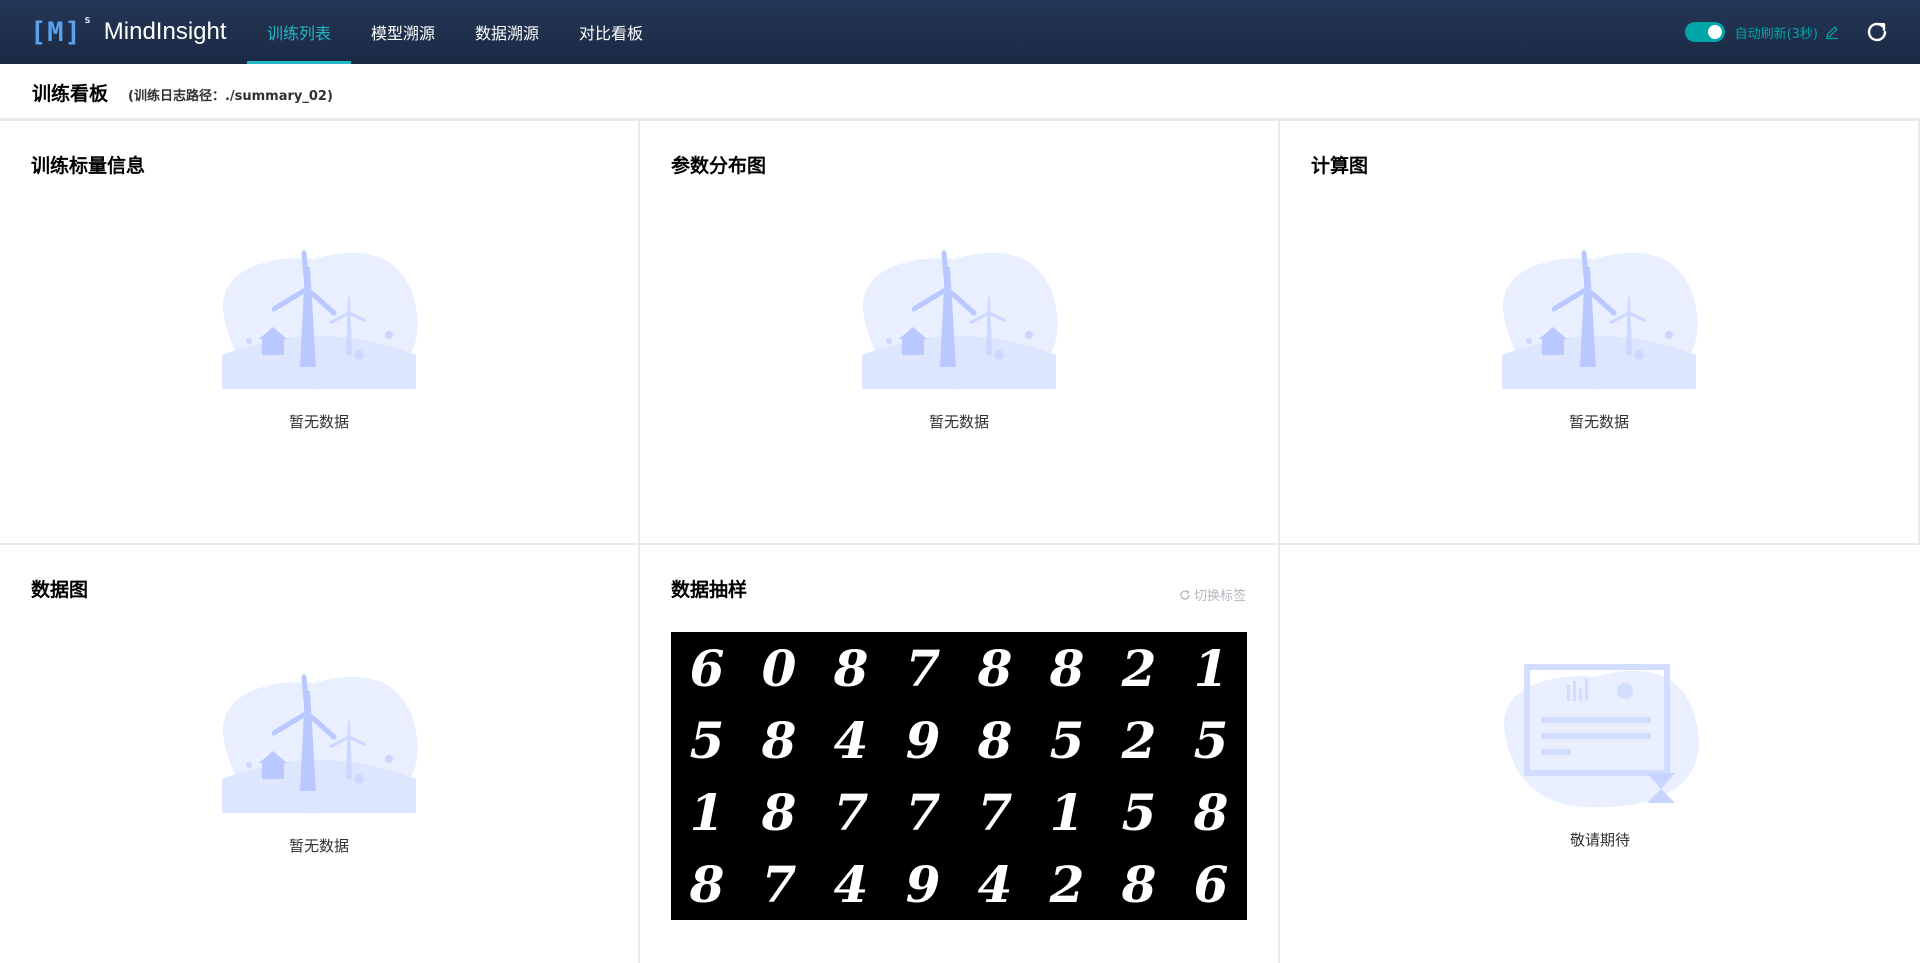  I want to click on refresh-icon, so click(1877, 32).